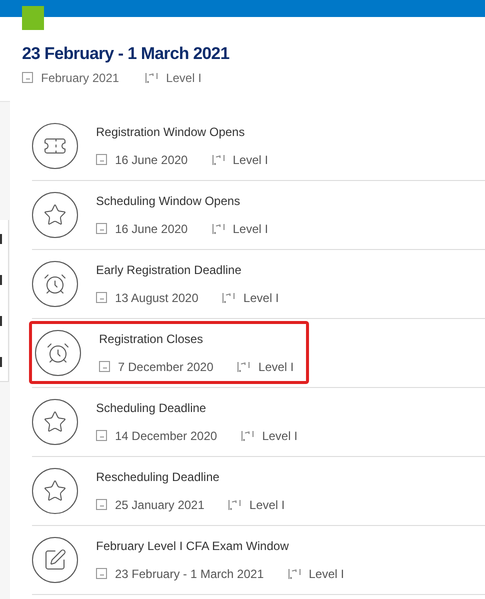 The width and height of the screenshot is (485, 599). What do you see at coordinates (232, 421) in the screenshot?
I see `event-row: Scheduling Deadline 14 December 2020 Level I` at bounding box center [232, 421].